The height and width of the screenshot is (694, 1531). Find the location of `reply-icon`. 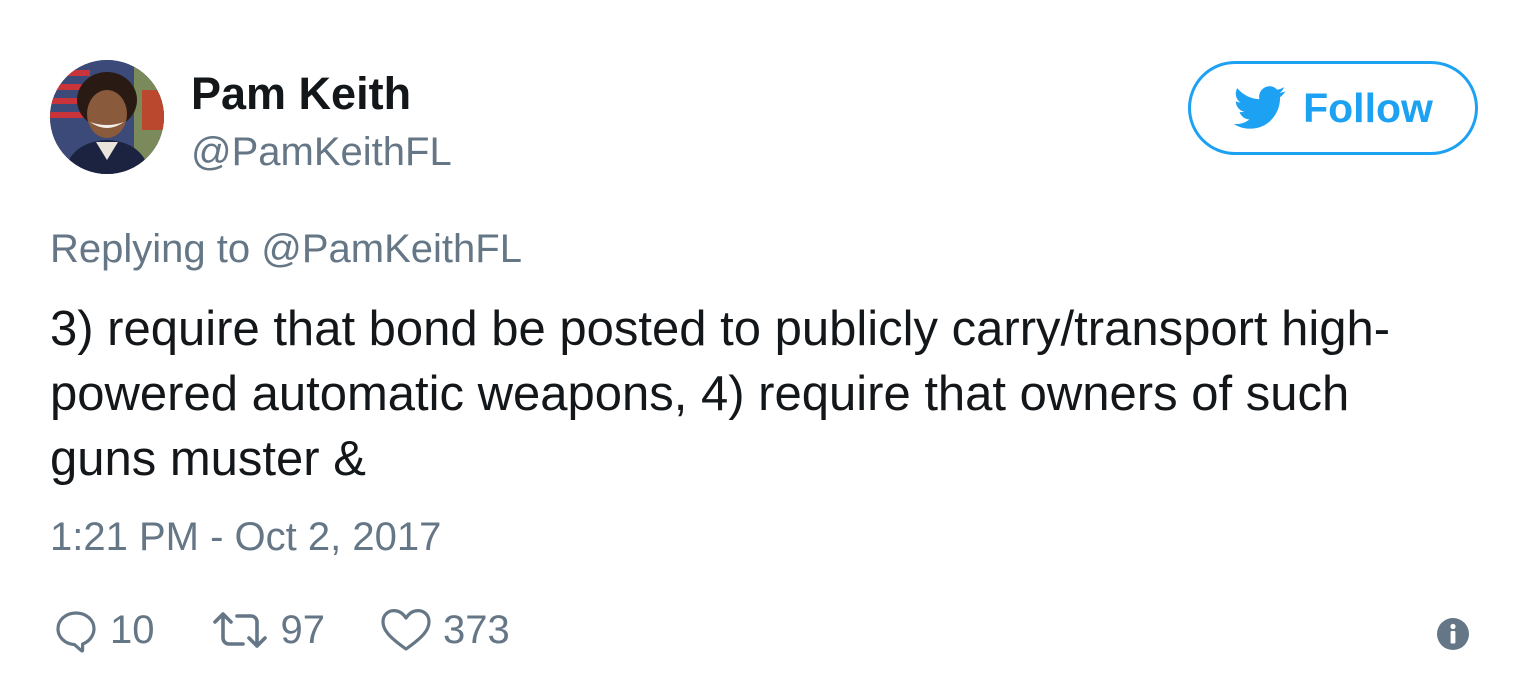

reply-icon is located at coordinates (76, 632).